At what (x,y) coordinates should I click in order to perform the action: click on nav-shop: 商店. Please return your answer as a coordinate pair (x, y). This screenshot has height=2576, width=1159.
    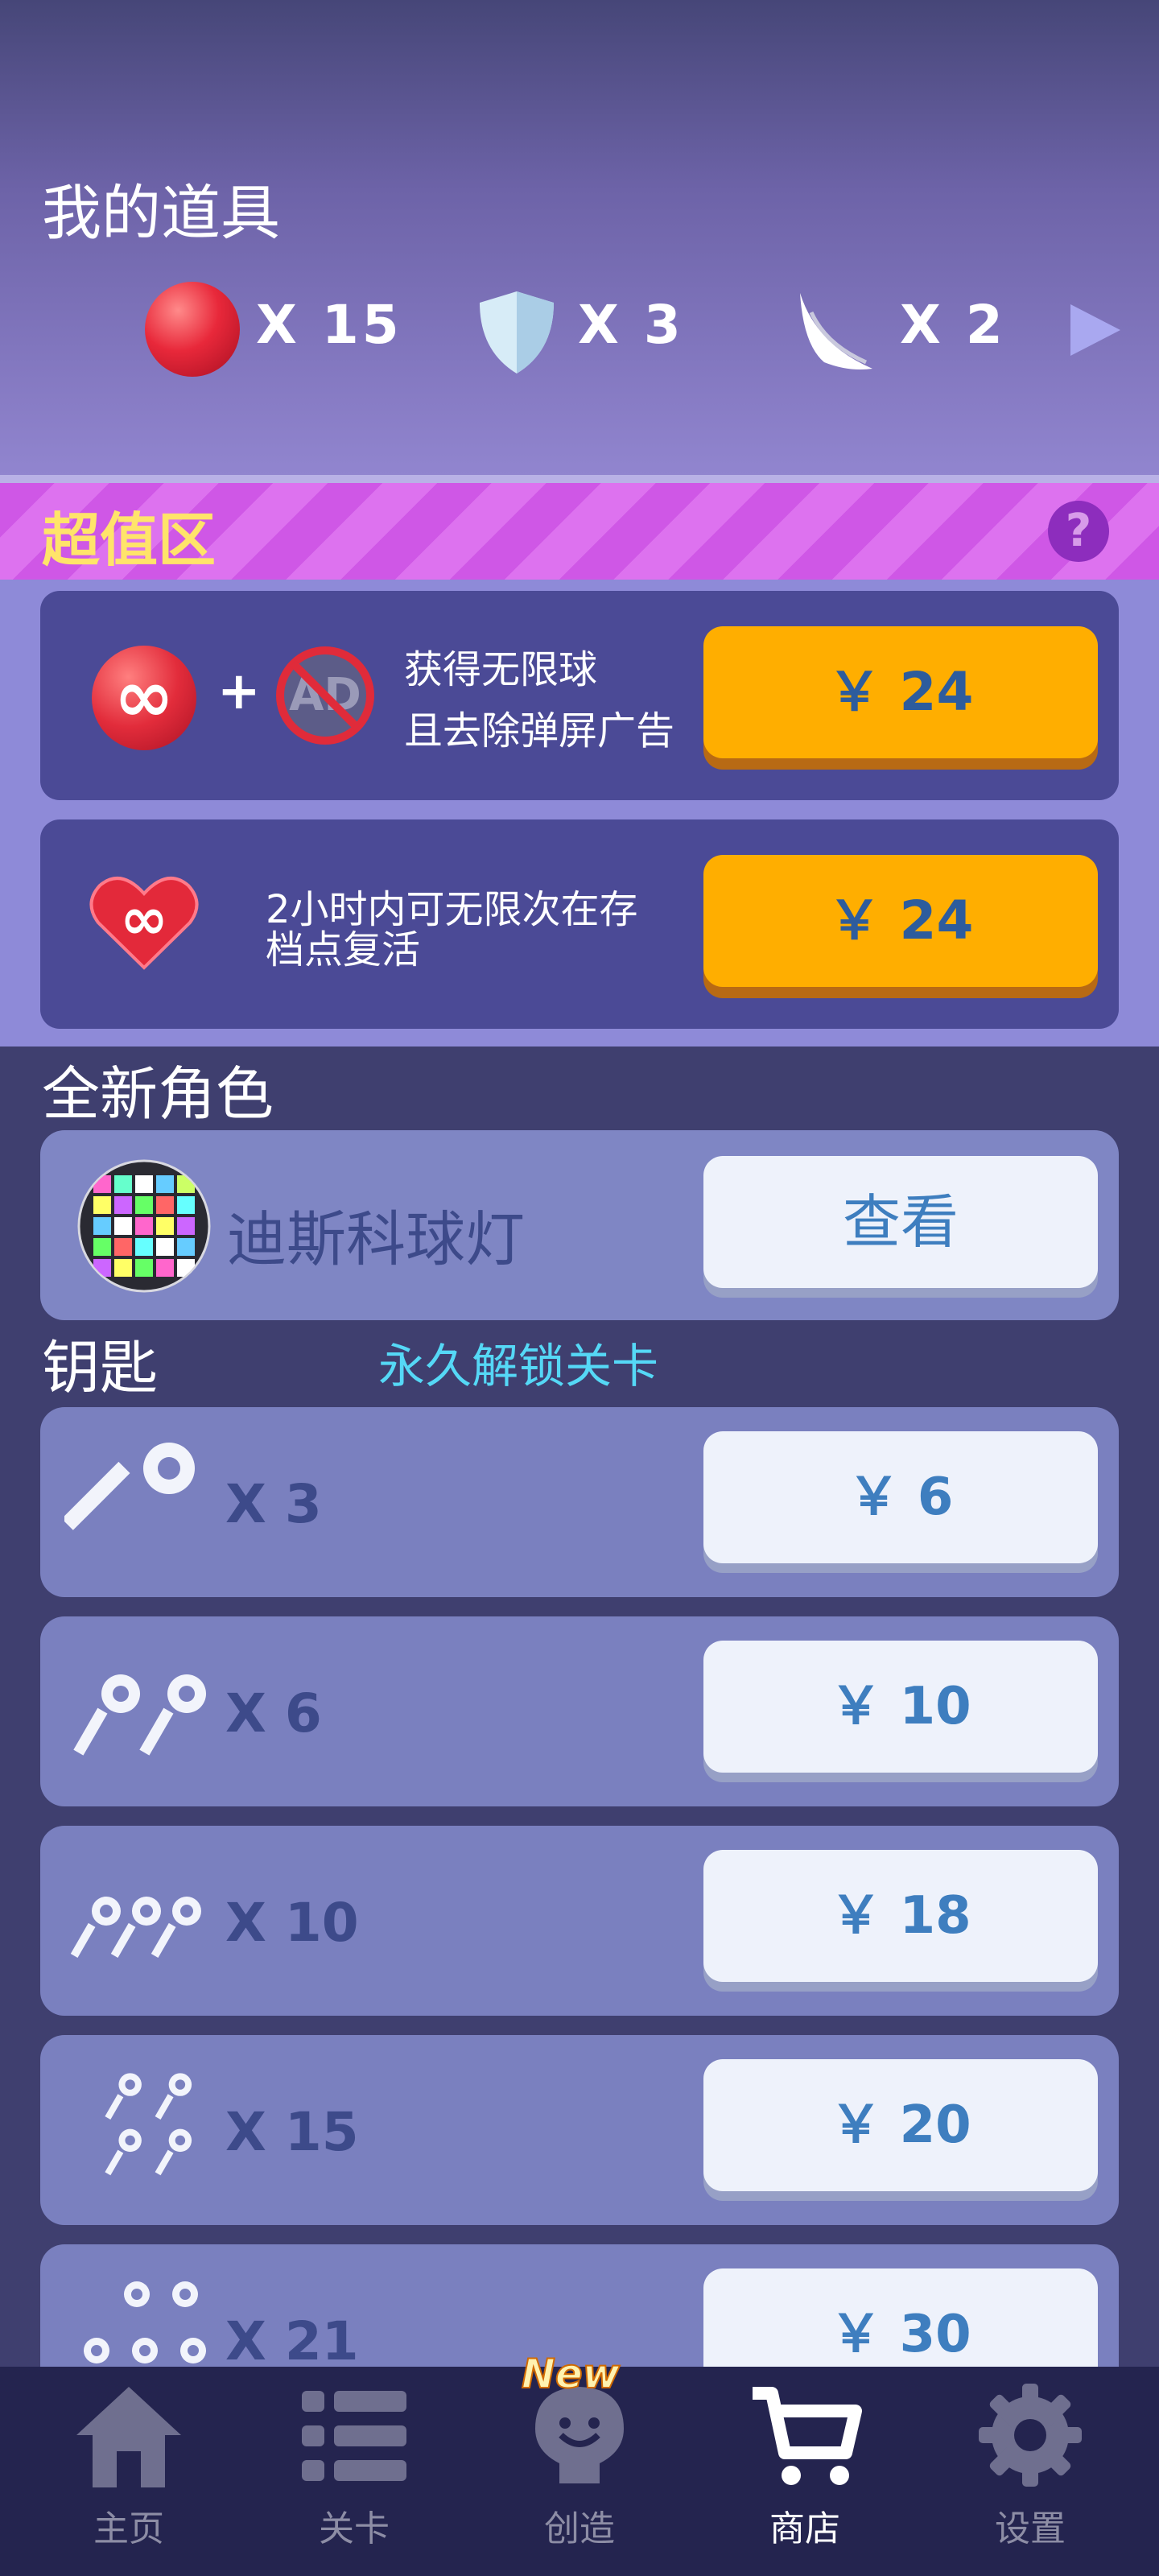
    Looking at the image, I should click on (804, 2475).